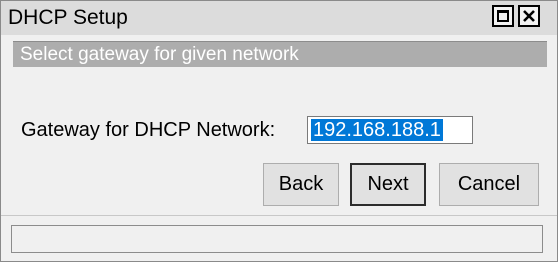 The height and width of the screenshot is (262, 558). I want to click on status-bar, so click(277, 239).